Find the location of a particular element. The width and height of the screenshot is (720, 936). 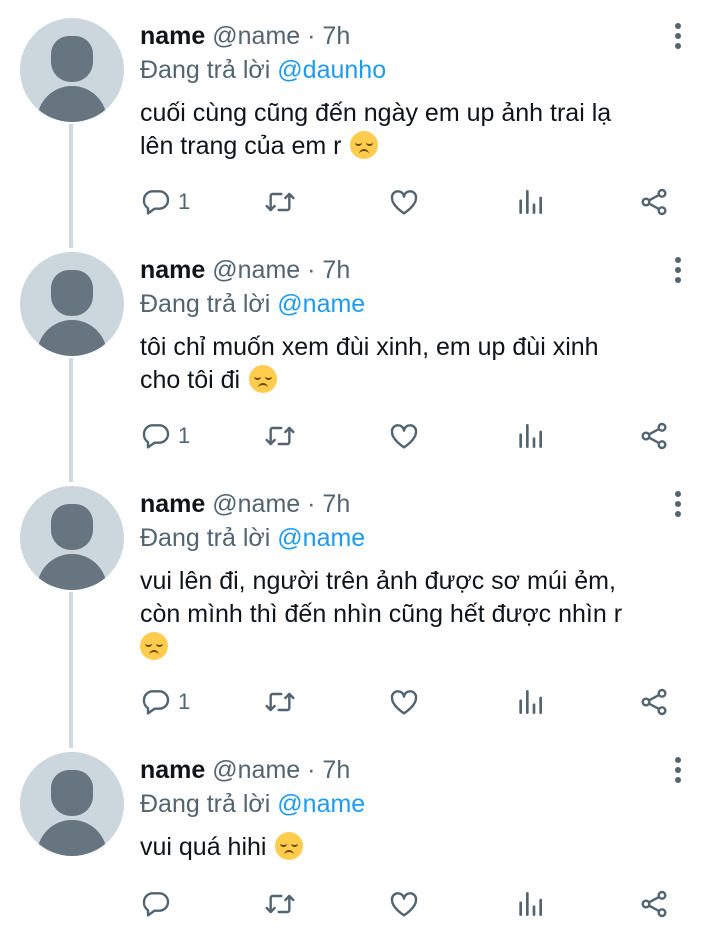

tweet-text-line: vui quá hihi is located at coordinates (420, 847).